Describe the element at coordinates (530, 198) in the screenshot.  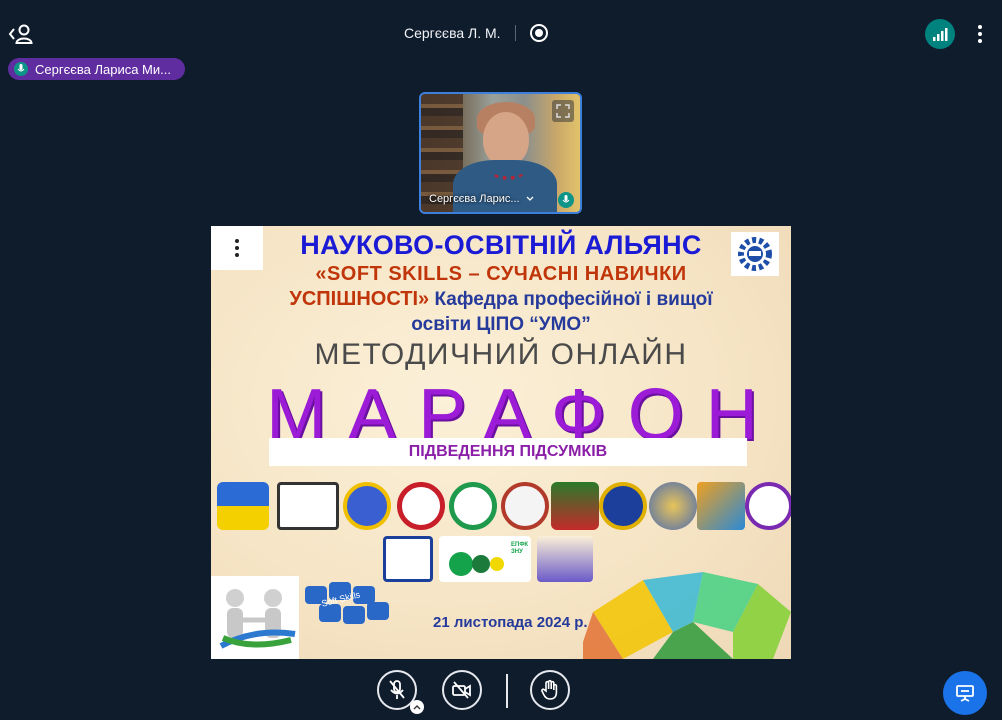
I see `chevron-down-icon` at that location.